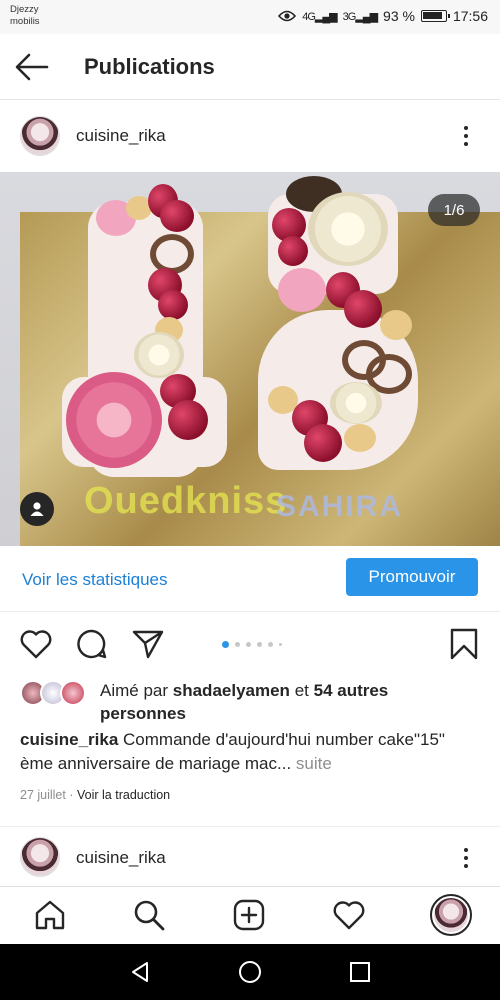 The image size is (500, 1000). Describe the element at coordinates (412, 577) in the screenshot. I see `promote-button: Promouvoir` at that location.